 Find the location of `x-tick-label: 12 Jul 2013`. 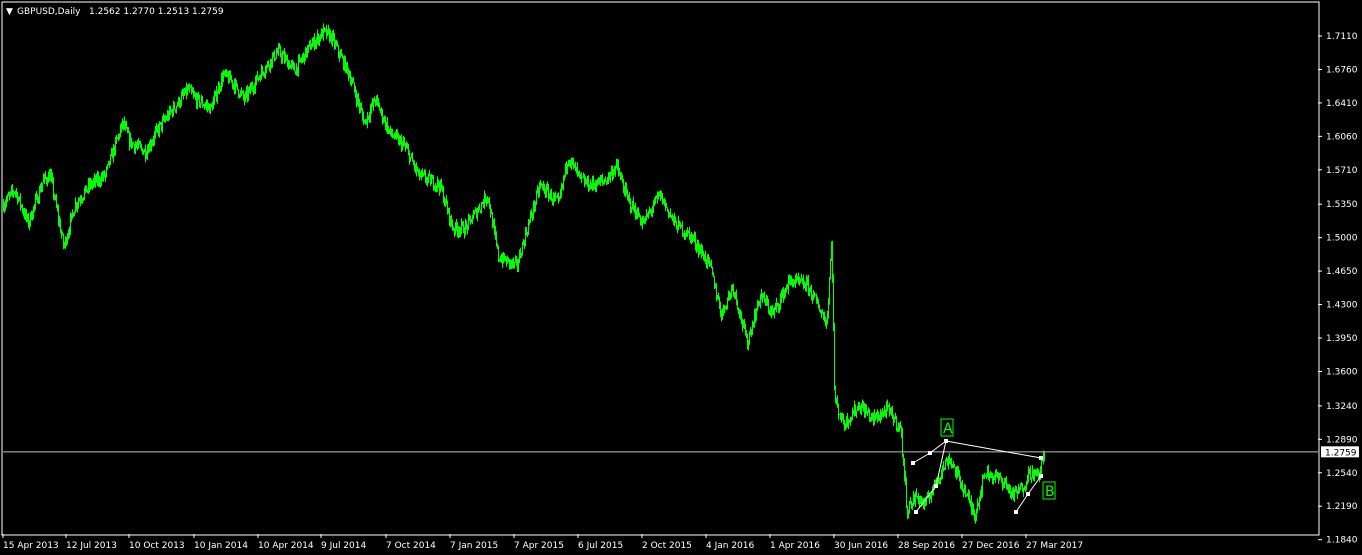

x-tick-label: 12 Jul 2013 is located at coordinates (91, 546).